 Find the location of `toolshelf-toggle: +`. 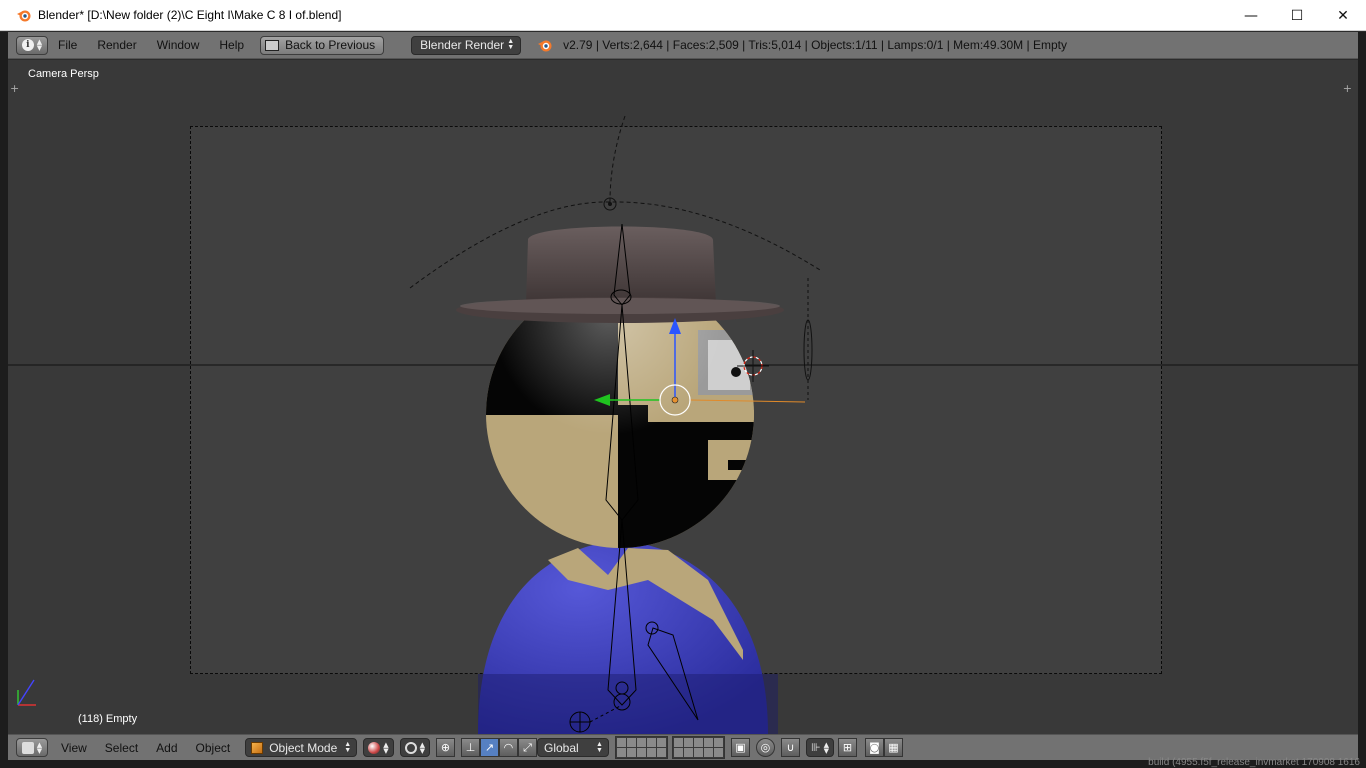

toolshelf-toggle: + is located at coordinates (14, 88).